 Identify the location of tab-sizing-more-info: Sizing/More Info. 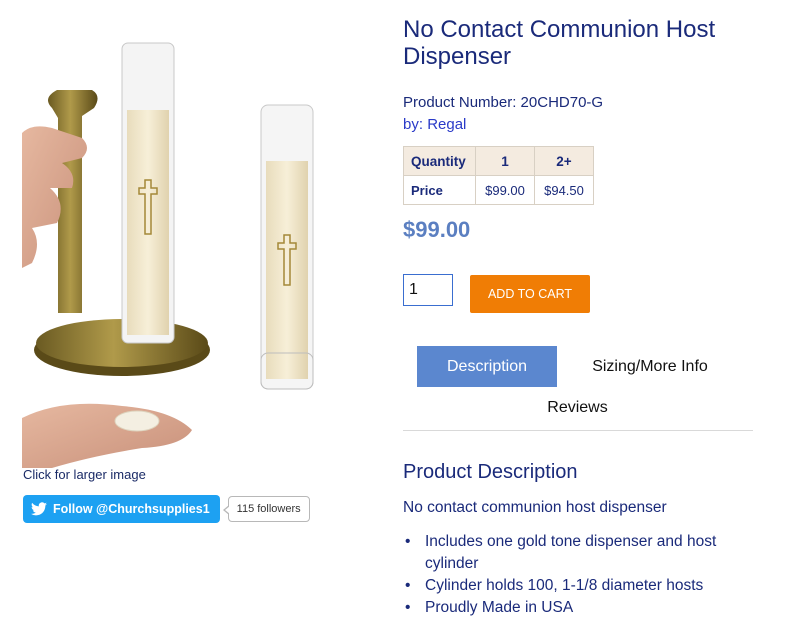
(650, 366).